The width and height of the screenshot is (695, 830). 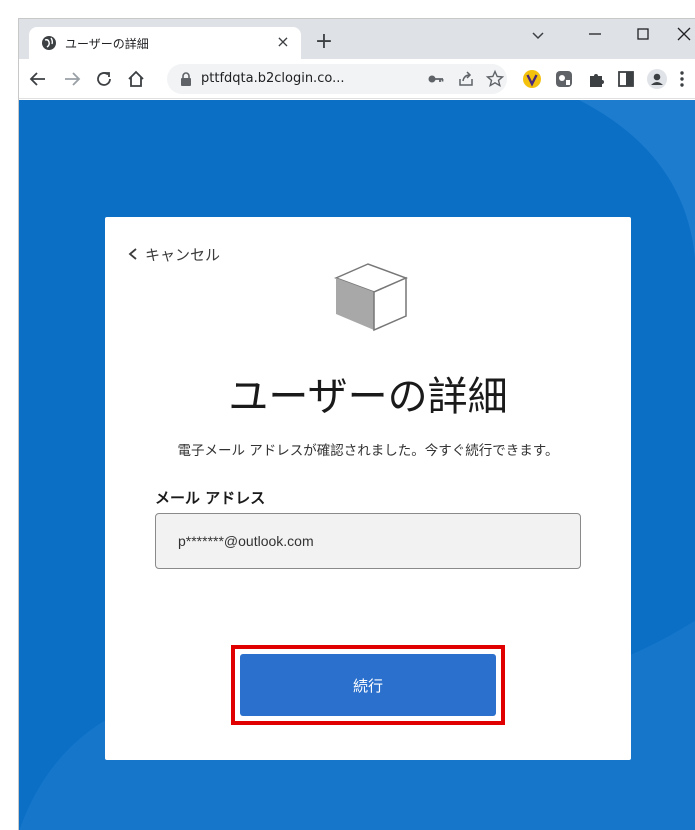 I want to click on chevron-left-icon, so click(x=132, y=254).